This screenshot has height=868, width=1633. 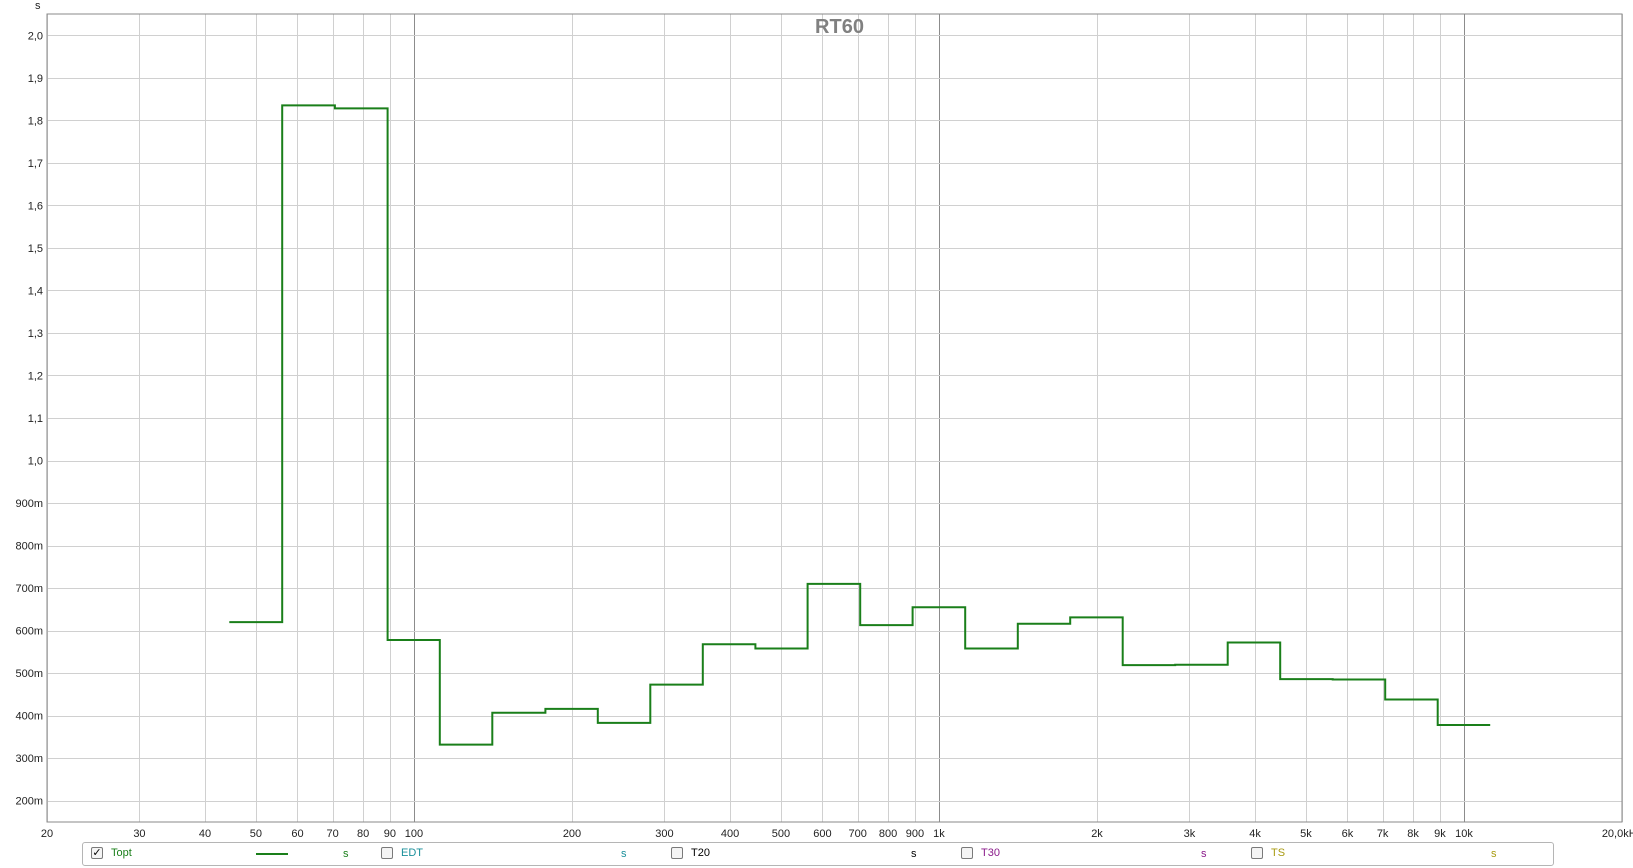 I want to click on x-tick-label: 9k, so click(x=1440, y=834).